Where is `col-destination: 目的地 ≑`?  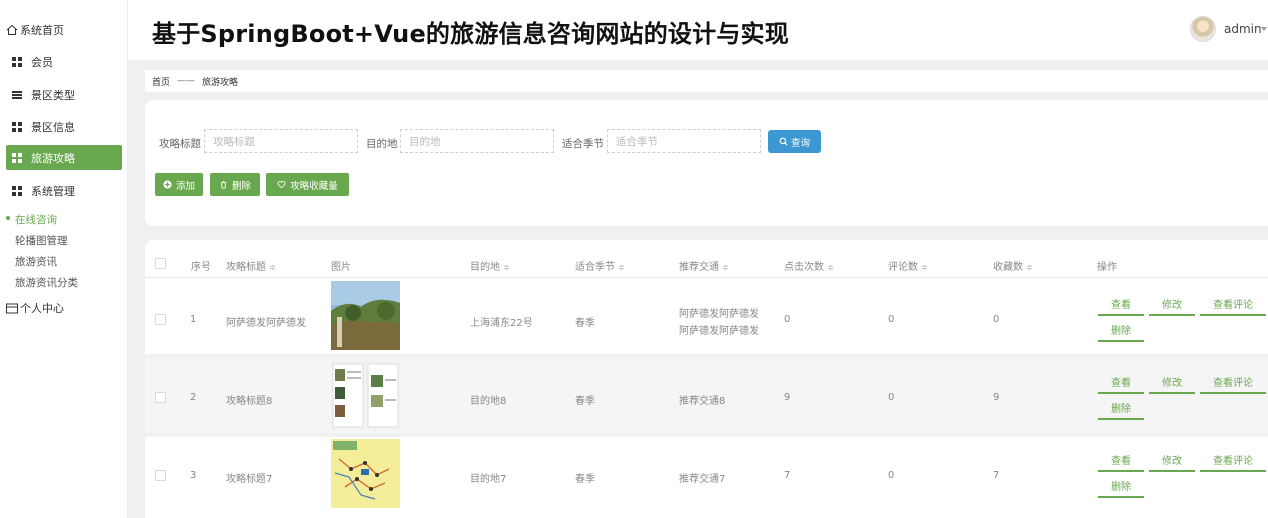 col-destination: 目的地 ≑ is located at coordinates (490, 265).